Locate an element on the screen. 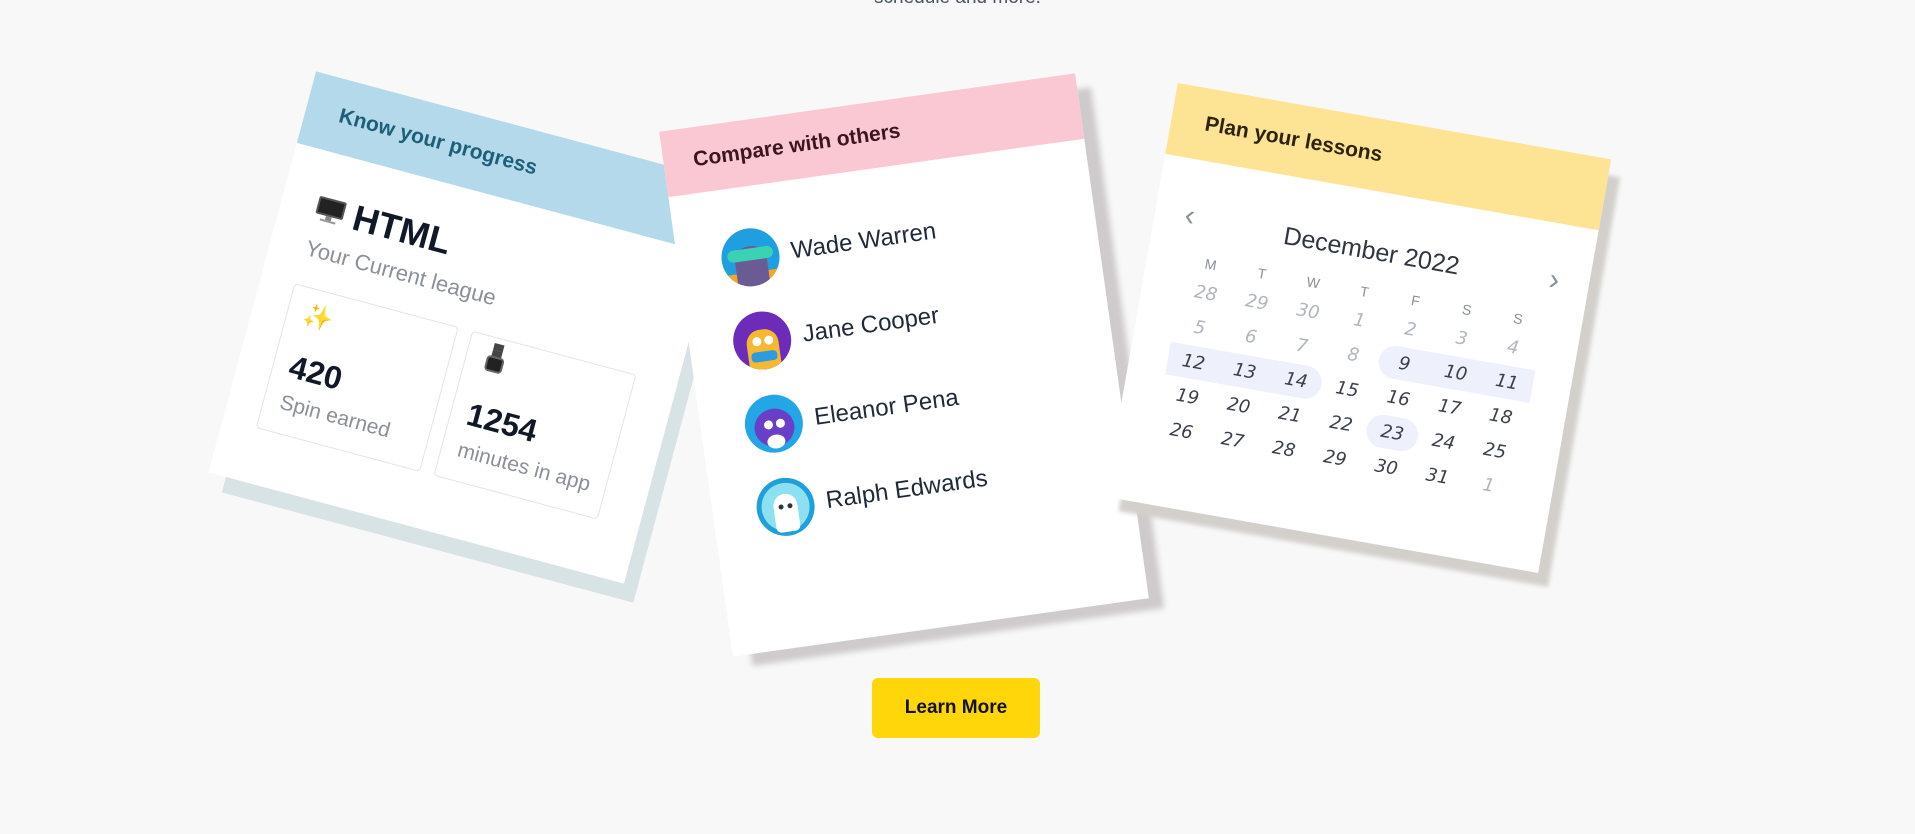 Image resolution: width=1915 pixels, height=834 pixels. person-row: Ralph Edwards is located at coordinates (872, 495).